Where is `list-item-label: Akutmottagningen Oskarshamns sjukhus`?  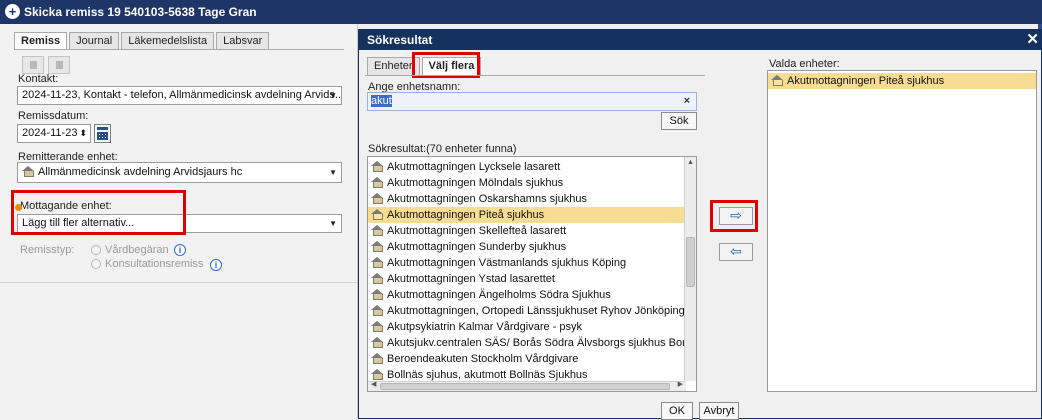 list-item-label: Akutmottagningen Oskarshamns sjukhus is located at coordinates (487, 199).